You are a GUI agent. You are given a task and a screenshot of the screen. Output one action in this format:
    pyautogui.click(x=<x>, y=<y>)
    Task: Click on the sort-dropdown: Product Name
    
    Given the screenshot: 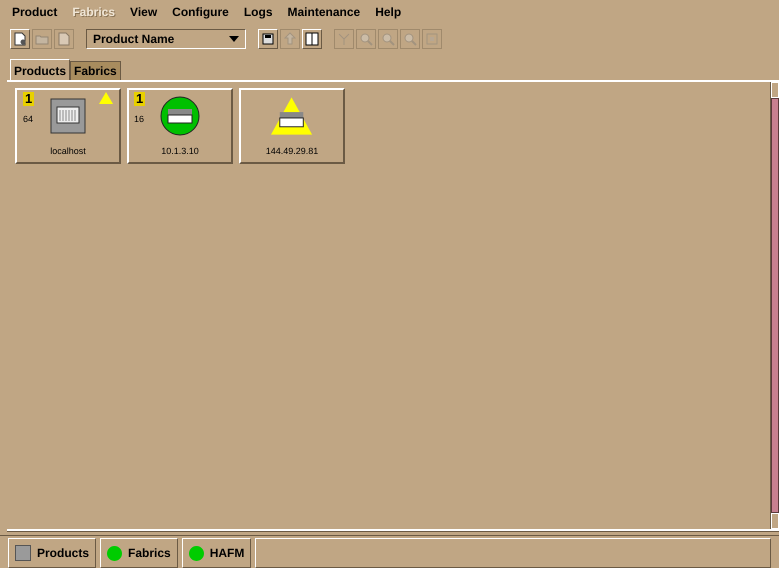 What is the action you would take?
    pyautogui.click(x=166, y=39)
    